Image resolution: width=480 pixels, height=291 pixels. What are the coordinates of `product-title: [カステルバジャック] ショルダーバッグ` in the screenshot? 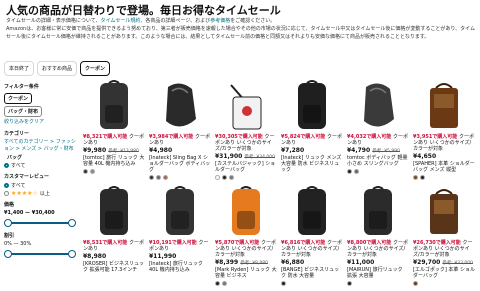 It's located at (246, 167).